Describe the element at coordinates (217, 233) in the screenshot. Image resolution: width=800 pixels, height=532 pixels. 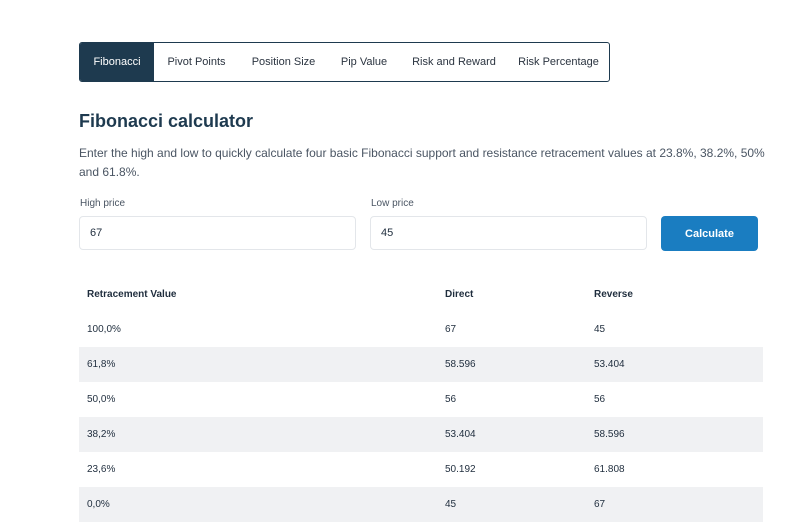
I see `high-price-input` at that location.